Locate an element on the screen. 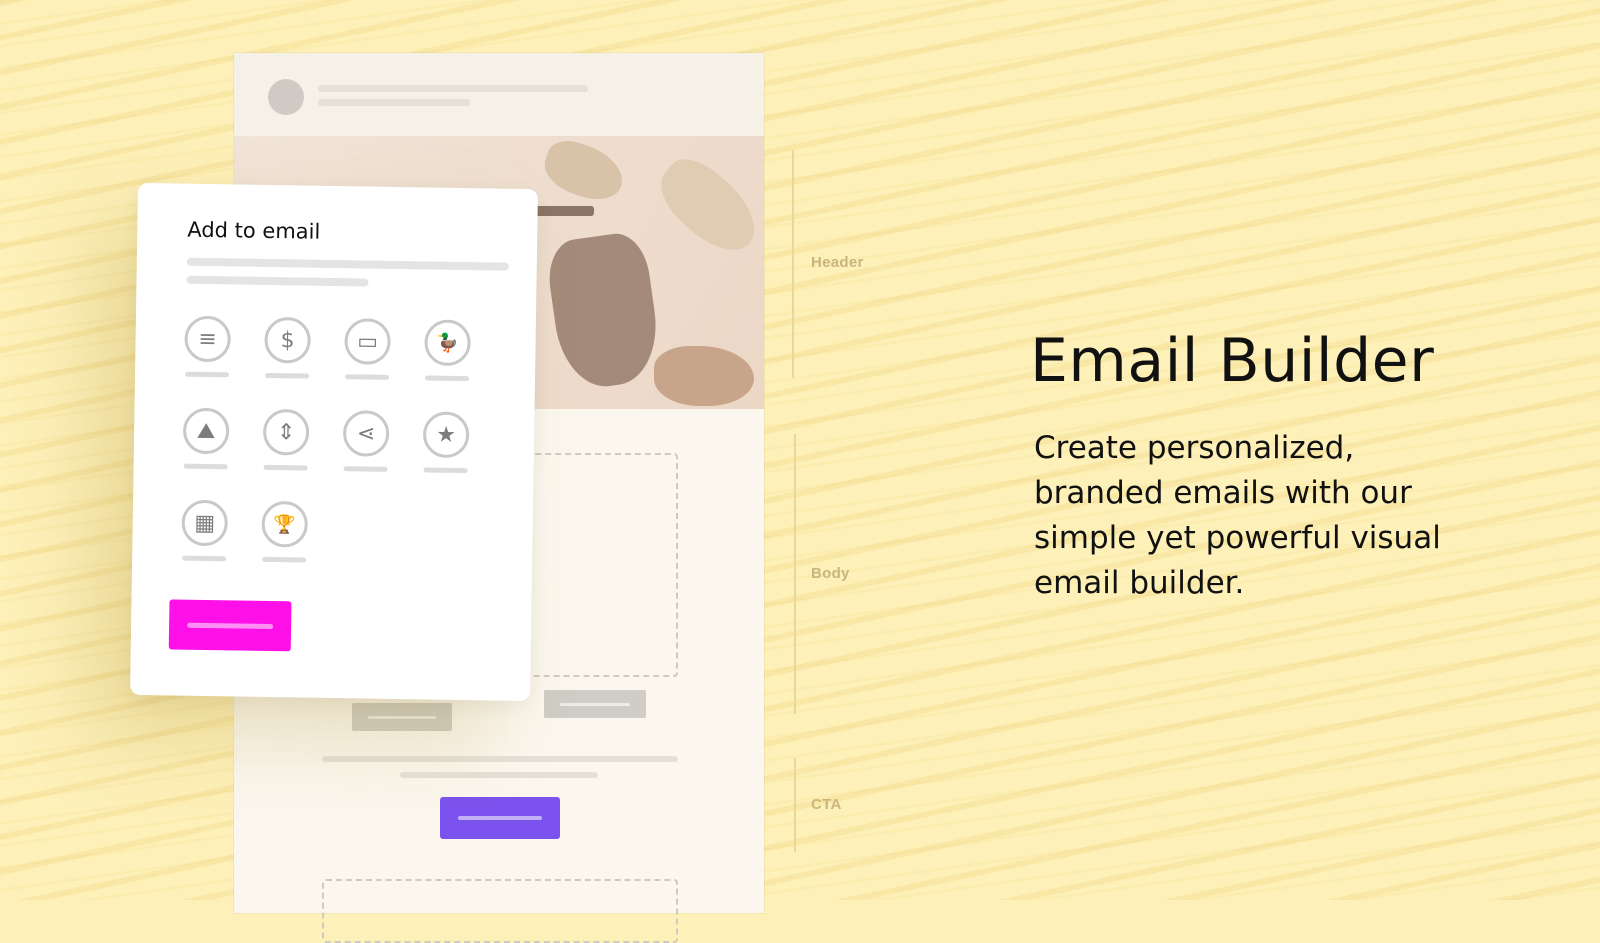  add-button is located at coordinates (230, 625).